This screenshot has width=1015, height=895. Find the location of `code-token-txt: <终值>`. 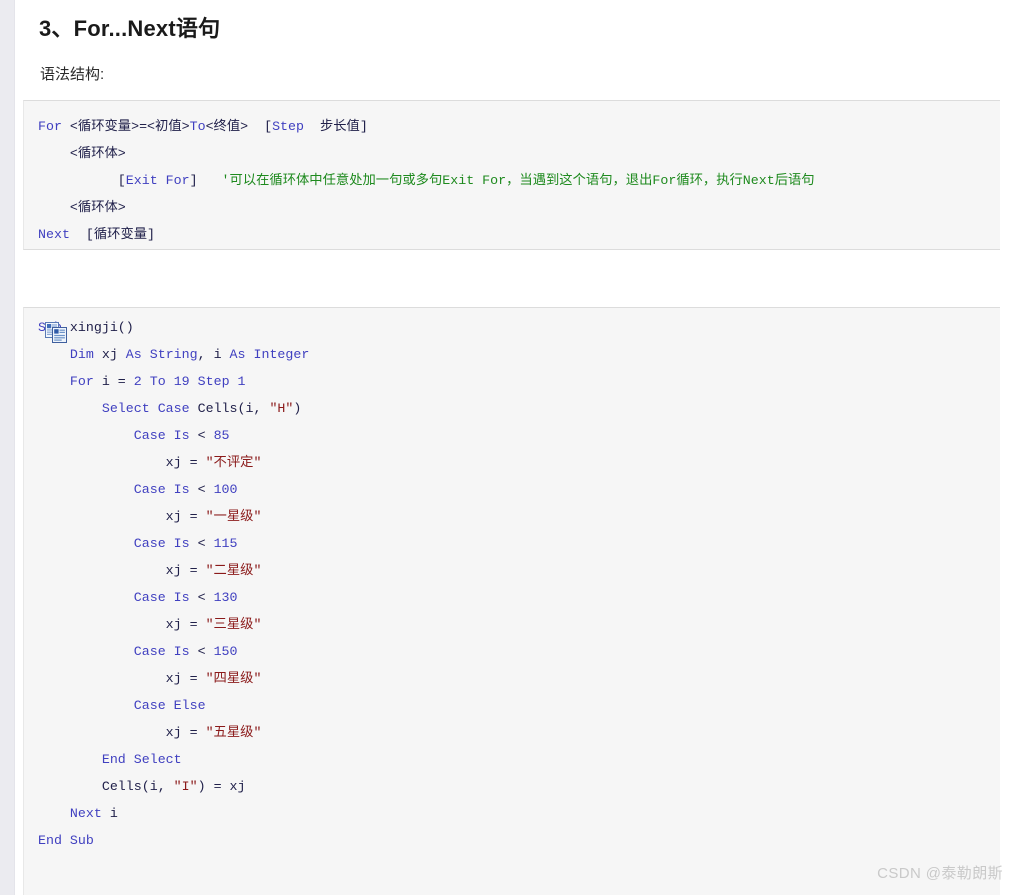

code-token-txt: <终值> is located at coordinates (235, 126).